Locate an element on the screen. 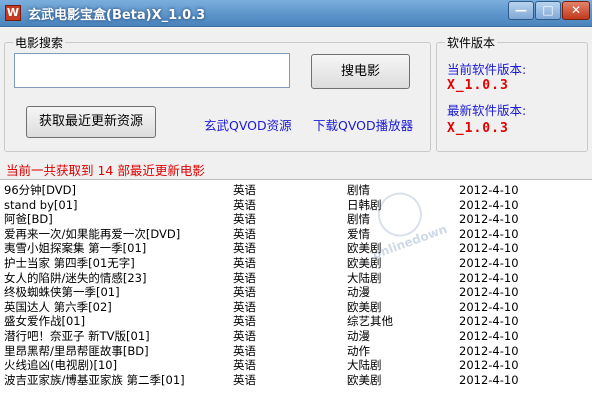 This screenshot has width=592, height=395. table-row: 夷雪小姐探案集 第一季[01] 英语 欧美剧 2012-4-10 is located at coordinates (296, 248).